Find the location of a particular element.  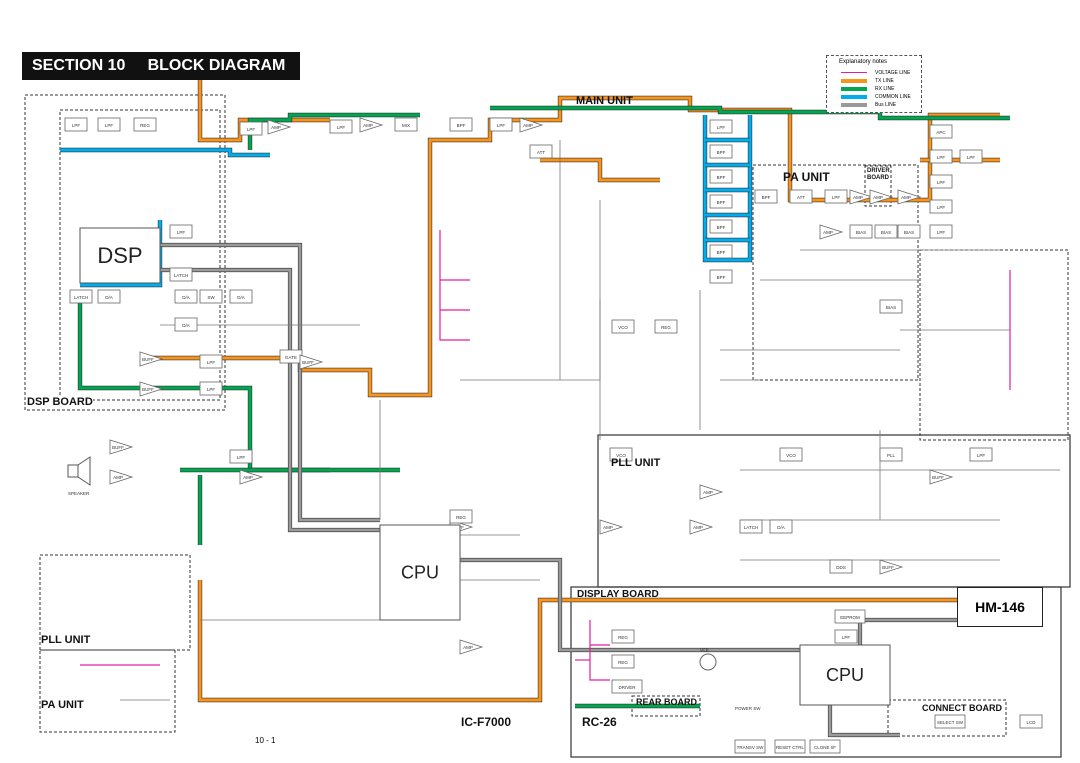

svg-text: LCD is located at coordinates (1031, 722).